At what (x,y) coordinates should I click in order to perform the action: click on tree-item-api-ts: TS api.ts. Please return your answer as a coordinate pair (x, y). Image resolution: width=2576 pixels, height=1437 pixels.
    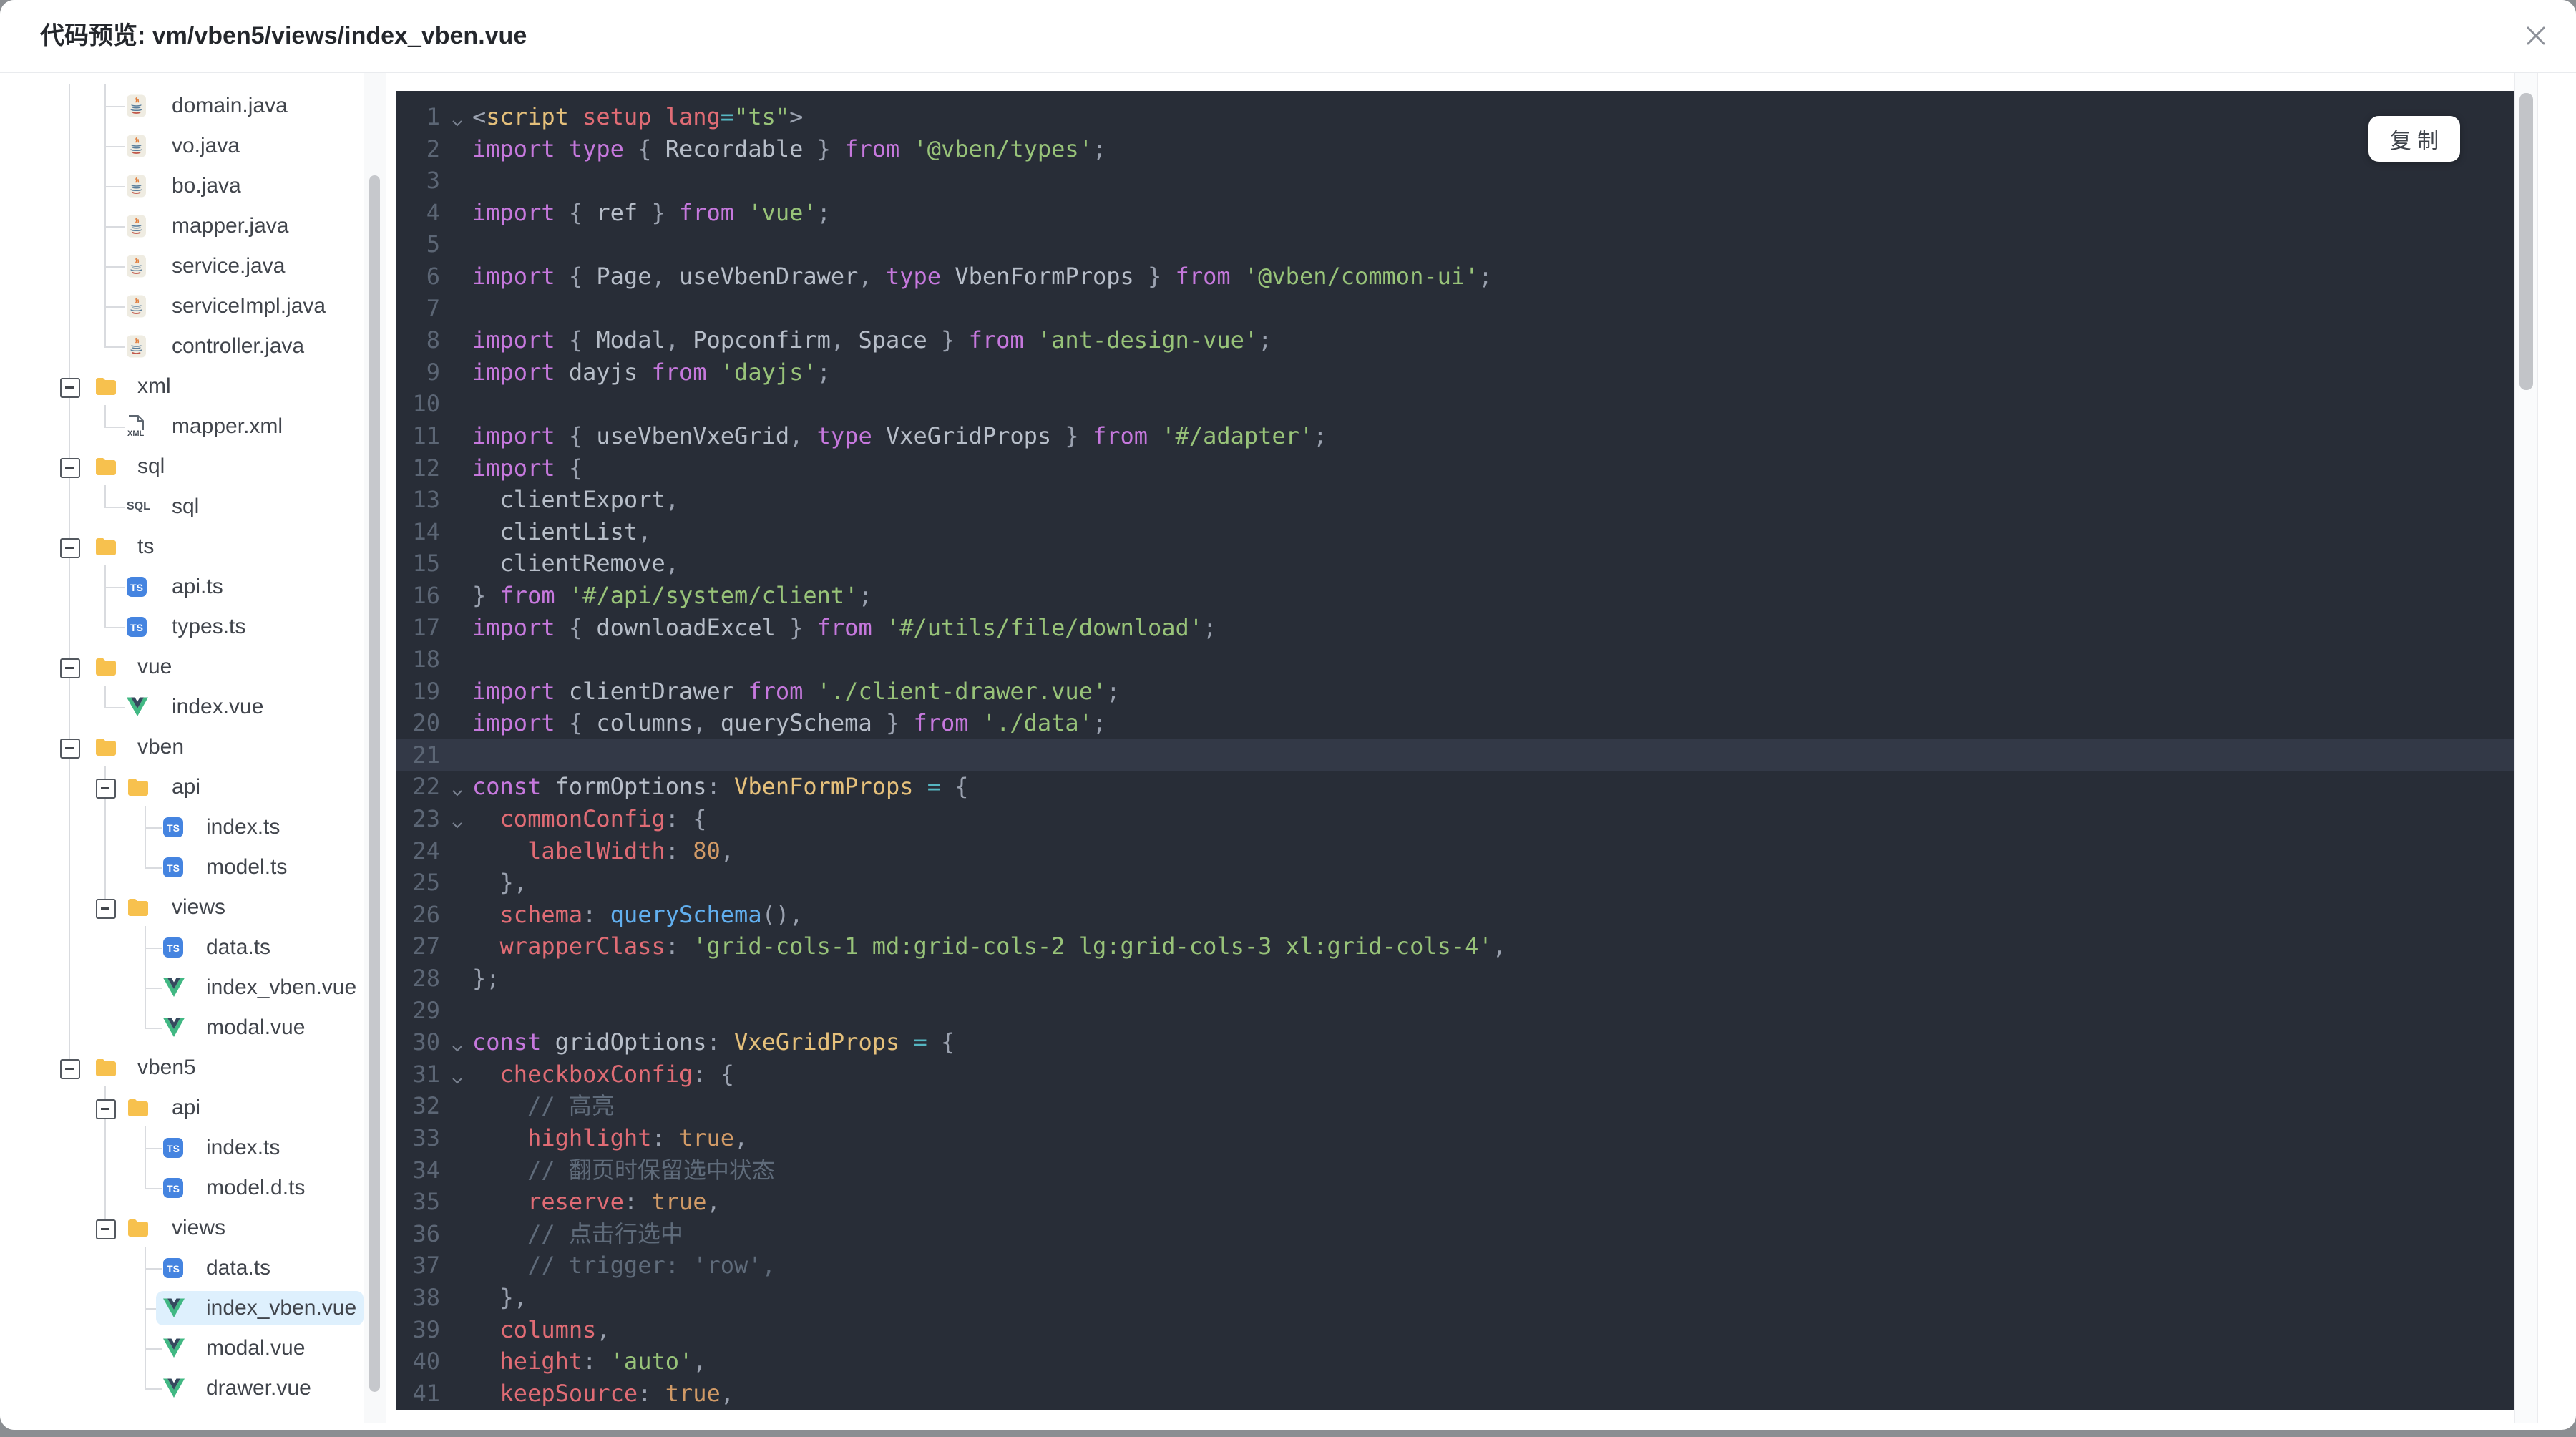
    Looking at the image, I should click on (182, 587).